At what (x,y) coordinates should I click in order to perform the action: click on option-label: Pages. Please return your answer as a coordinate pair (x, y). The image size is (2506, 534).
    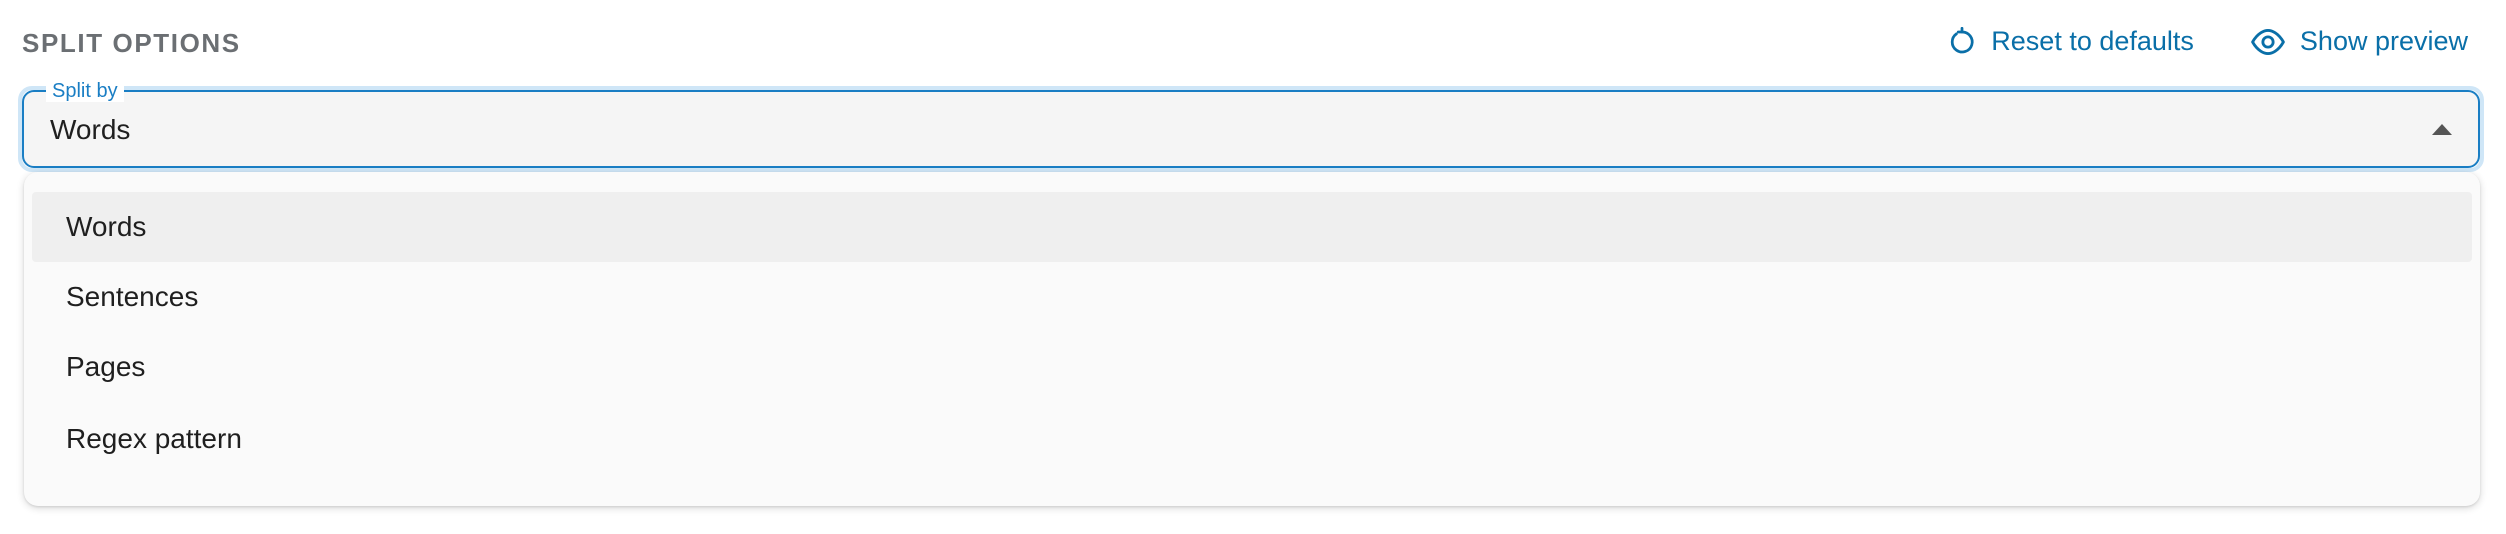
    Looking at the image, I should click on (106, 366).